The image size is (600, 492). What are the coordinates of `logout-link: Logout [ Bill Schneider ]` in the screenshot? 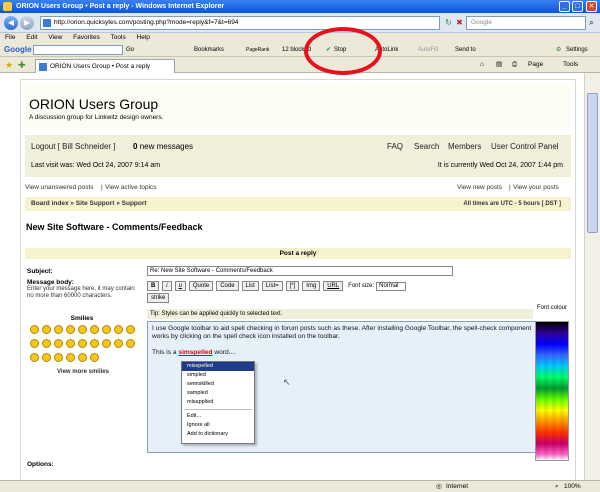 It's located at (73, 146).